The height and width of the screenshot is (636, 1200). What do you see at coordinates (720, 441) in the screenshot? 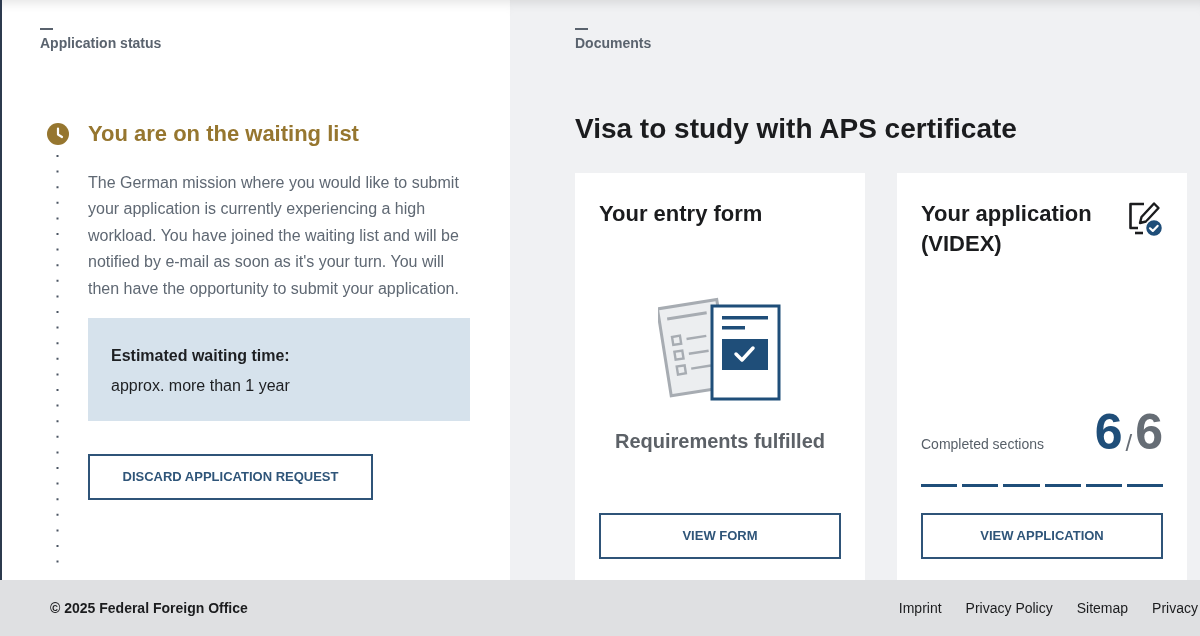
I see `requirements-status: Requirements fulfilled` at bounding box center [720, 441].